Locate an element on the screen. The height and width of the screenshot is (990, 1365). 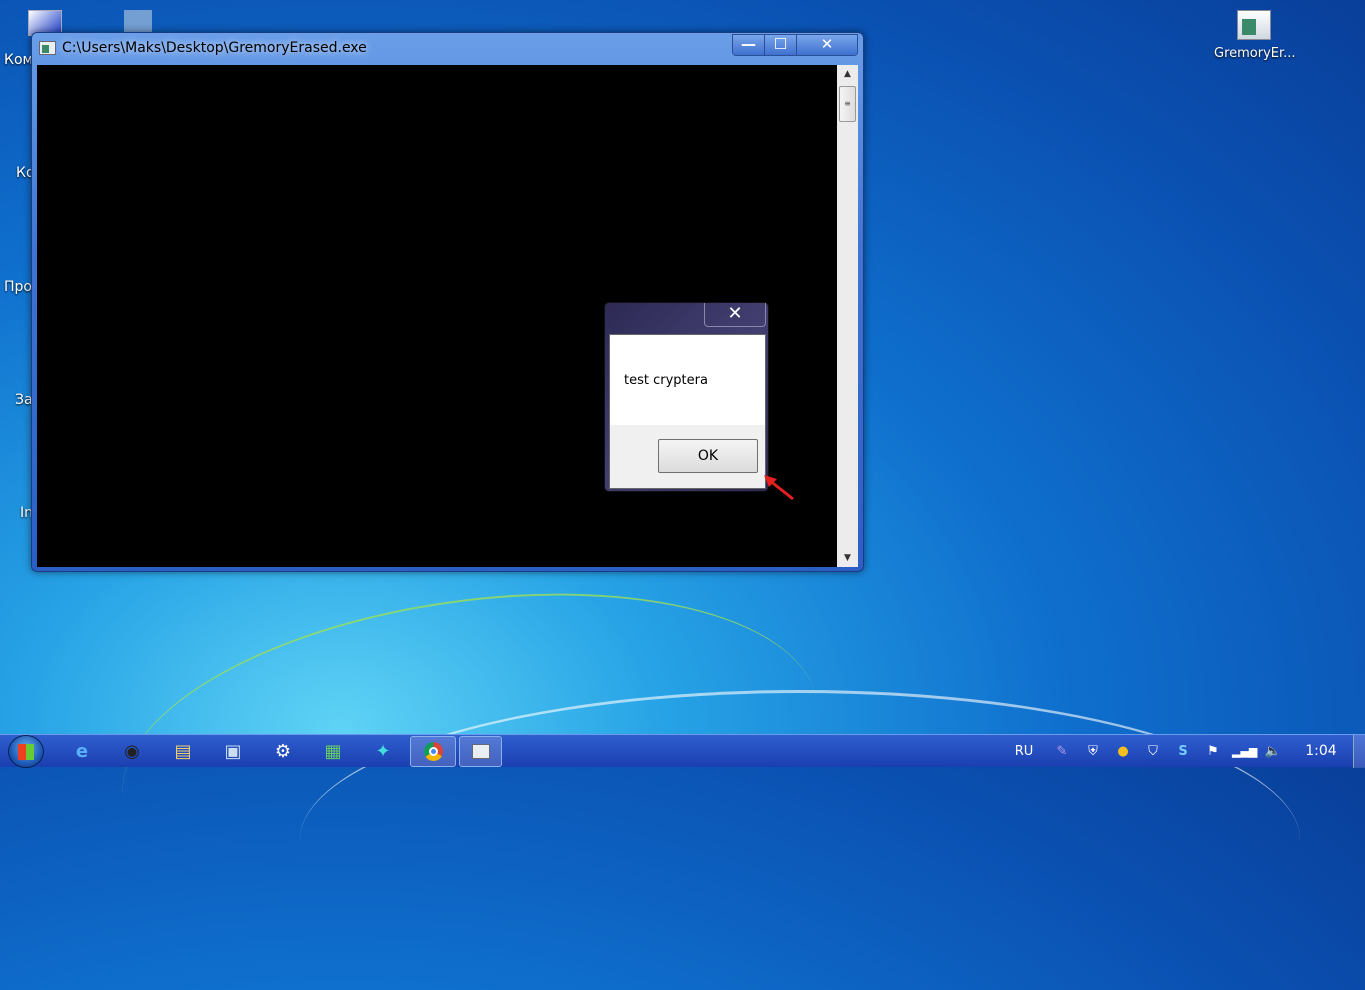
app-icon is located at coordinates (1254, 25).